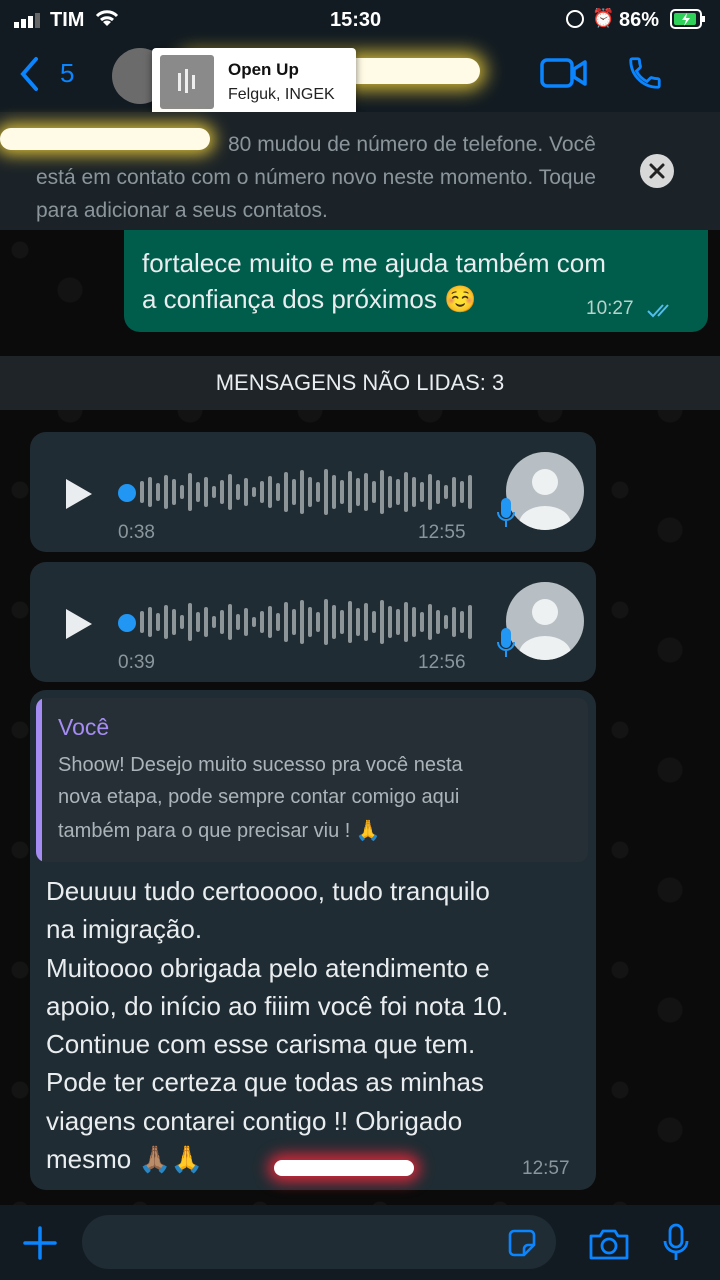 This screenshot has width=720, height=1280. I want to click on battery-percent: 86%, so click(639, 20).